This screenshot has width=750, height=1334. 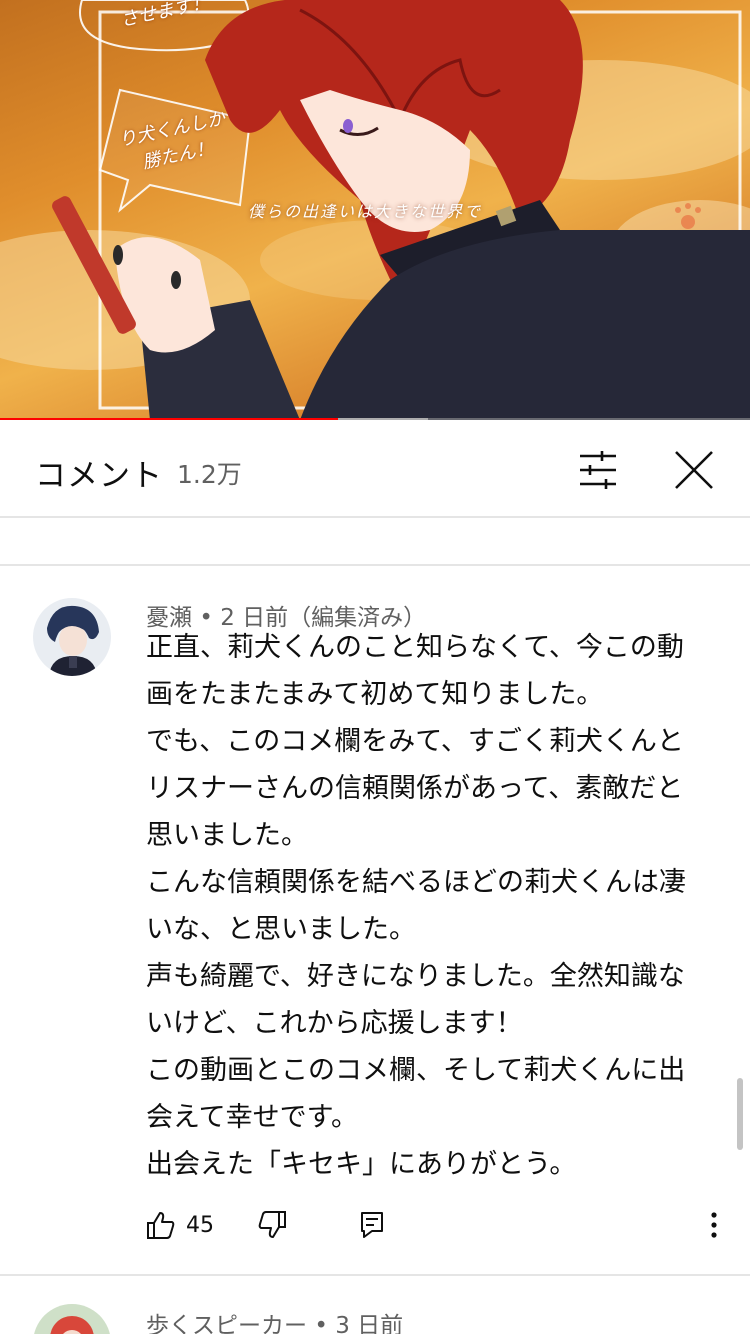 I want to click on comments-title: コメント, so click(x=99, y=476).